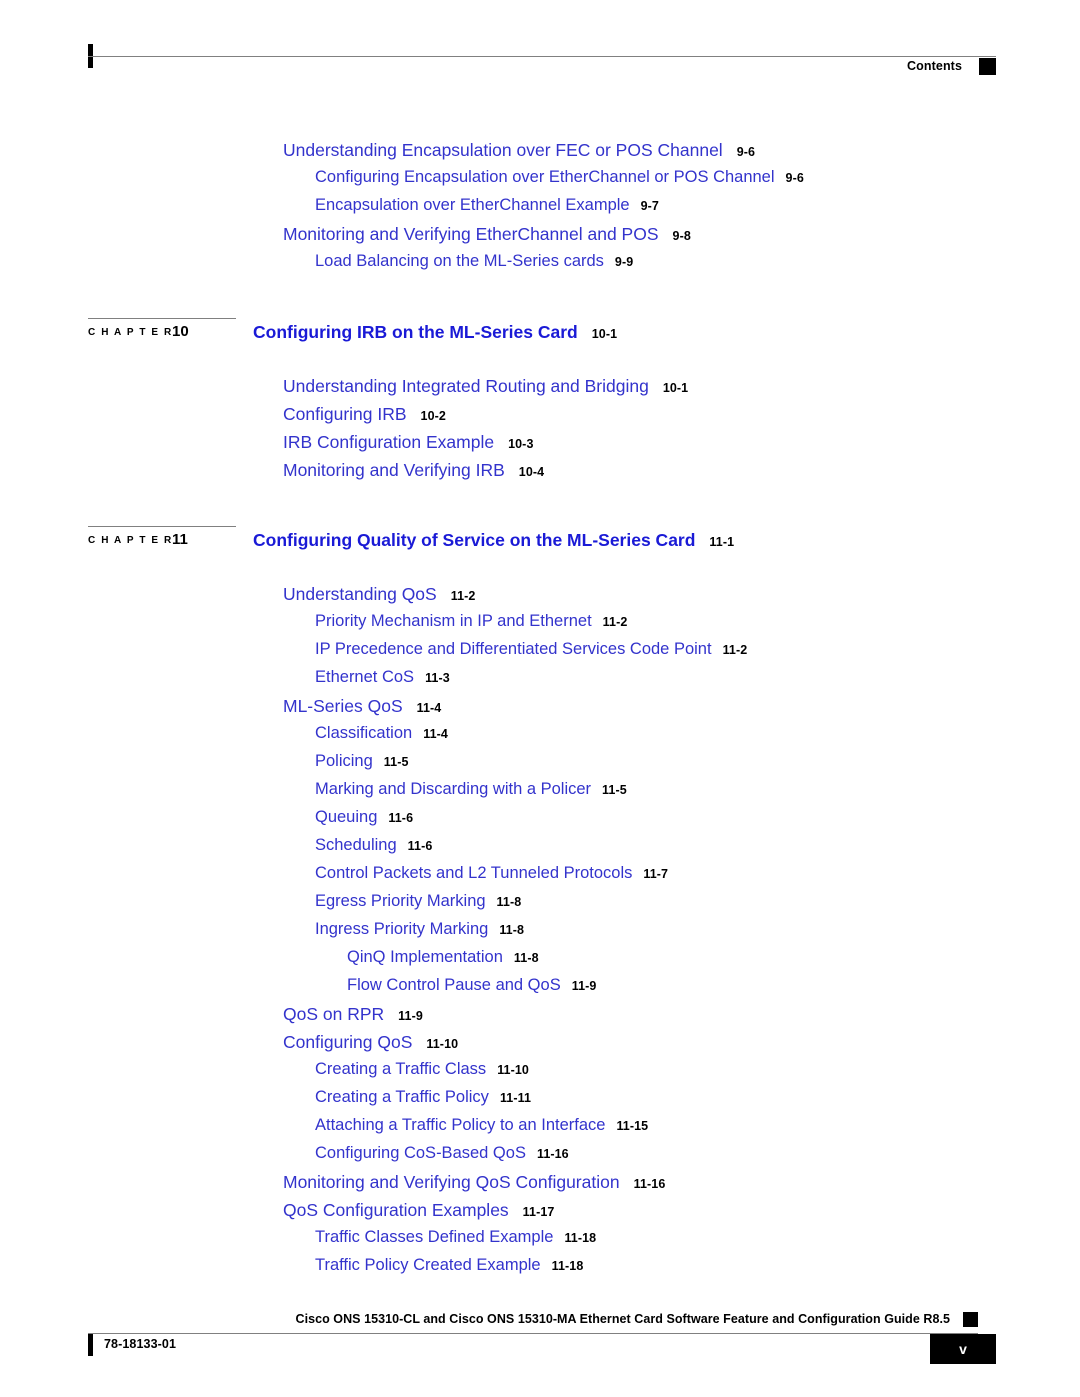 Image resolution: width=1080 pixels, height=1397 pixels. I want to click on toc-entry-title-link: Configuring CoS-Based QoS, so click(420, 1153).